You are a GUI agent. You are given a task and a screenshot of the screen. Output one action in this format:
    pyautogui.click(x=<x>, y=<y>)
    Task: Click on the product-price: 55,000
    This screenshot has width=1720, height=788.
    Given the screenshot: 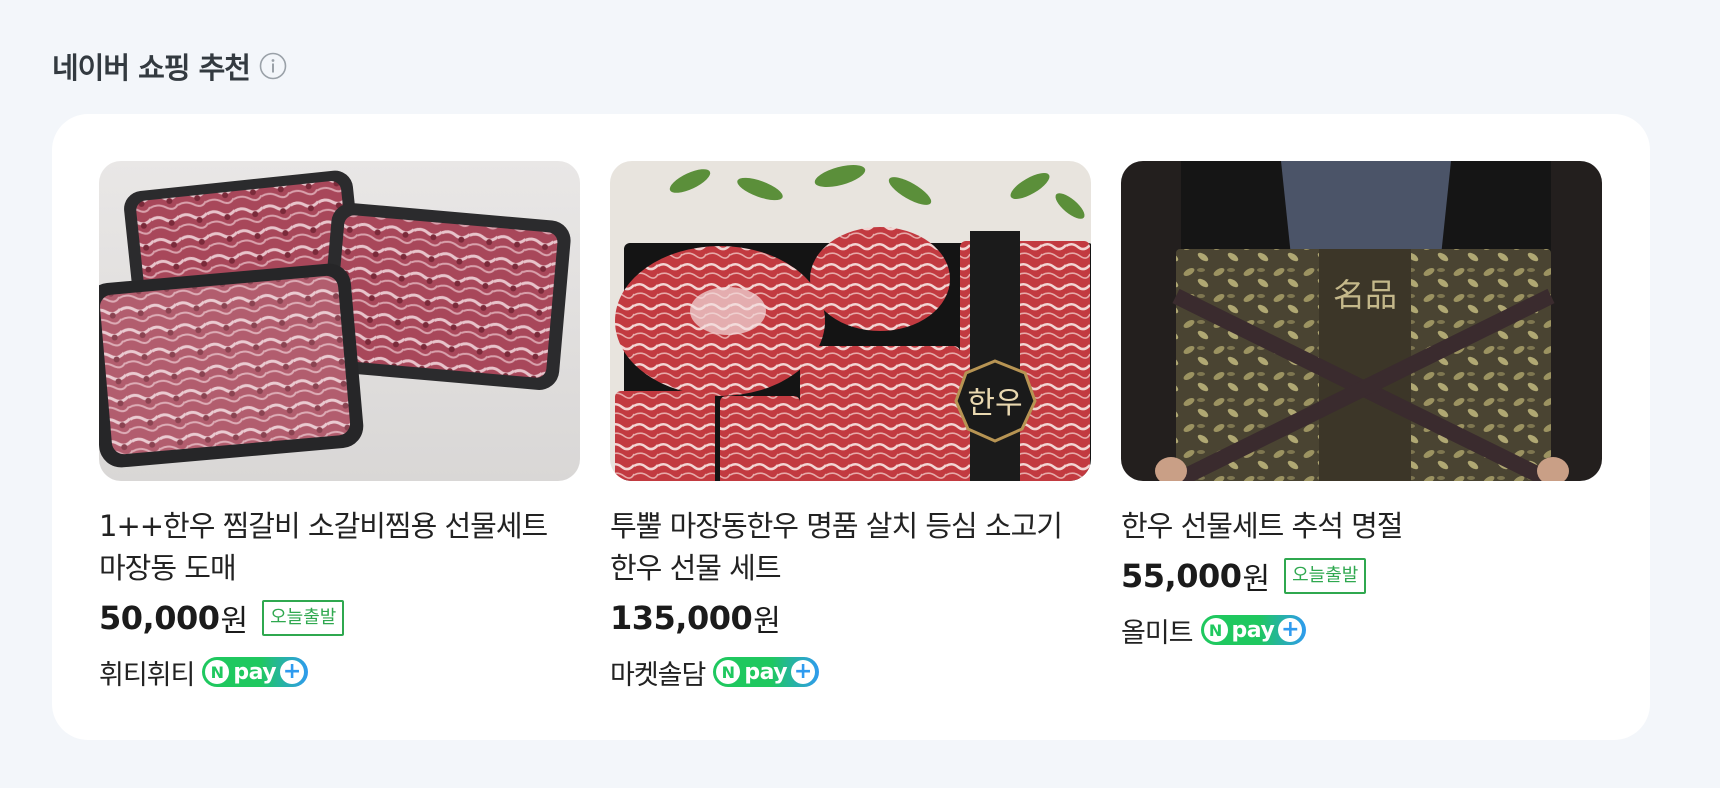 What is the action you would take?
    pyautogui.click(x=1181, y=576)
    